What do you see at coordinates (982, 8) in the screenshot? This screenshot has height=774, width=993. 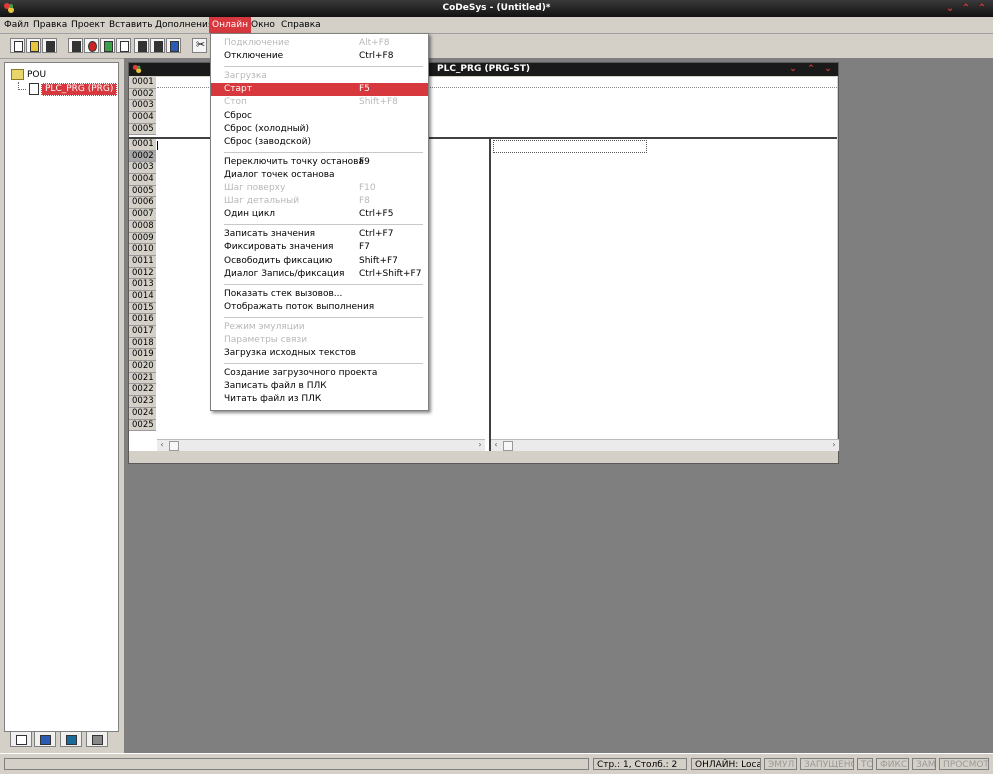 I see `close-button: ⌃` at bounding box center [982, 8].